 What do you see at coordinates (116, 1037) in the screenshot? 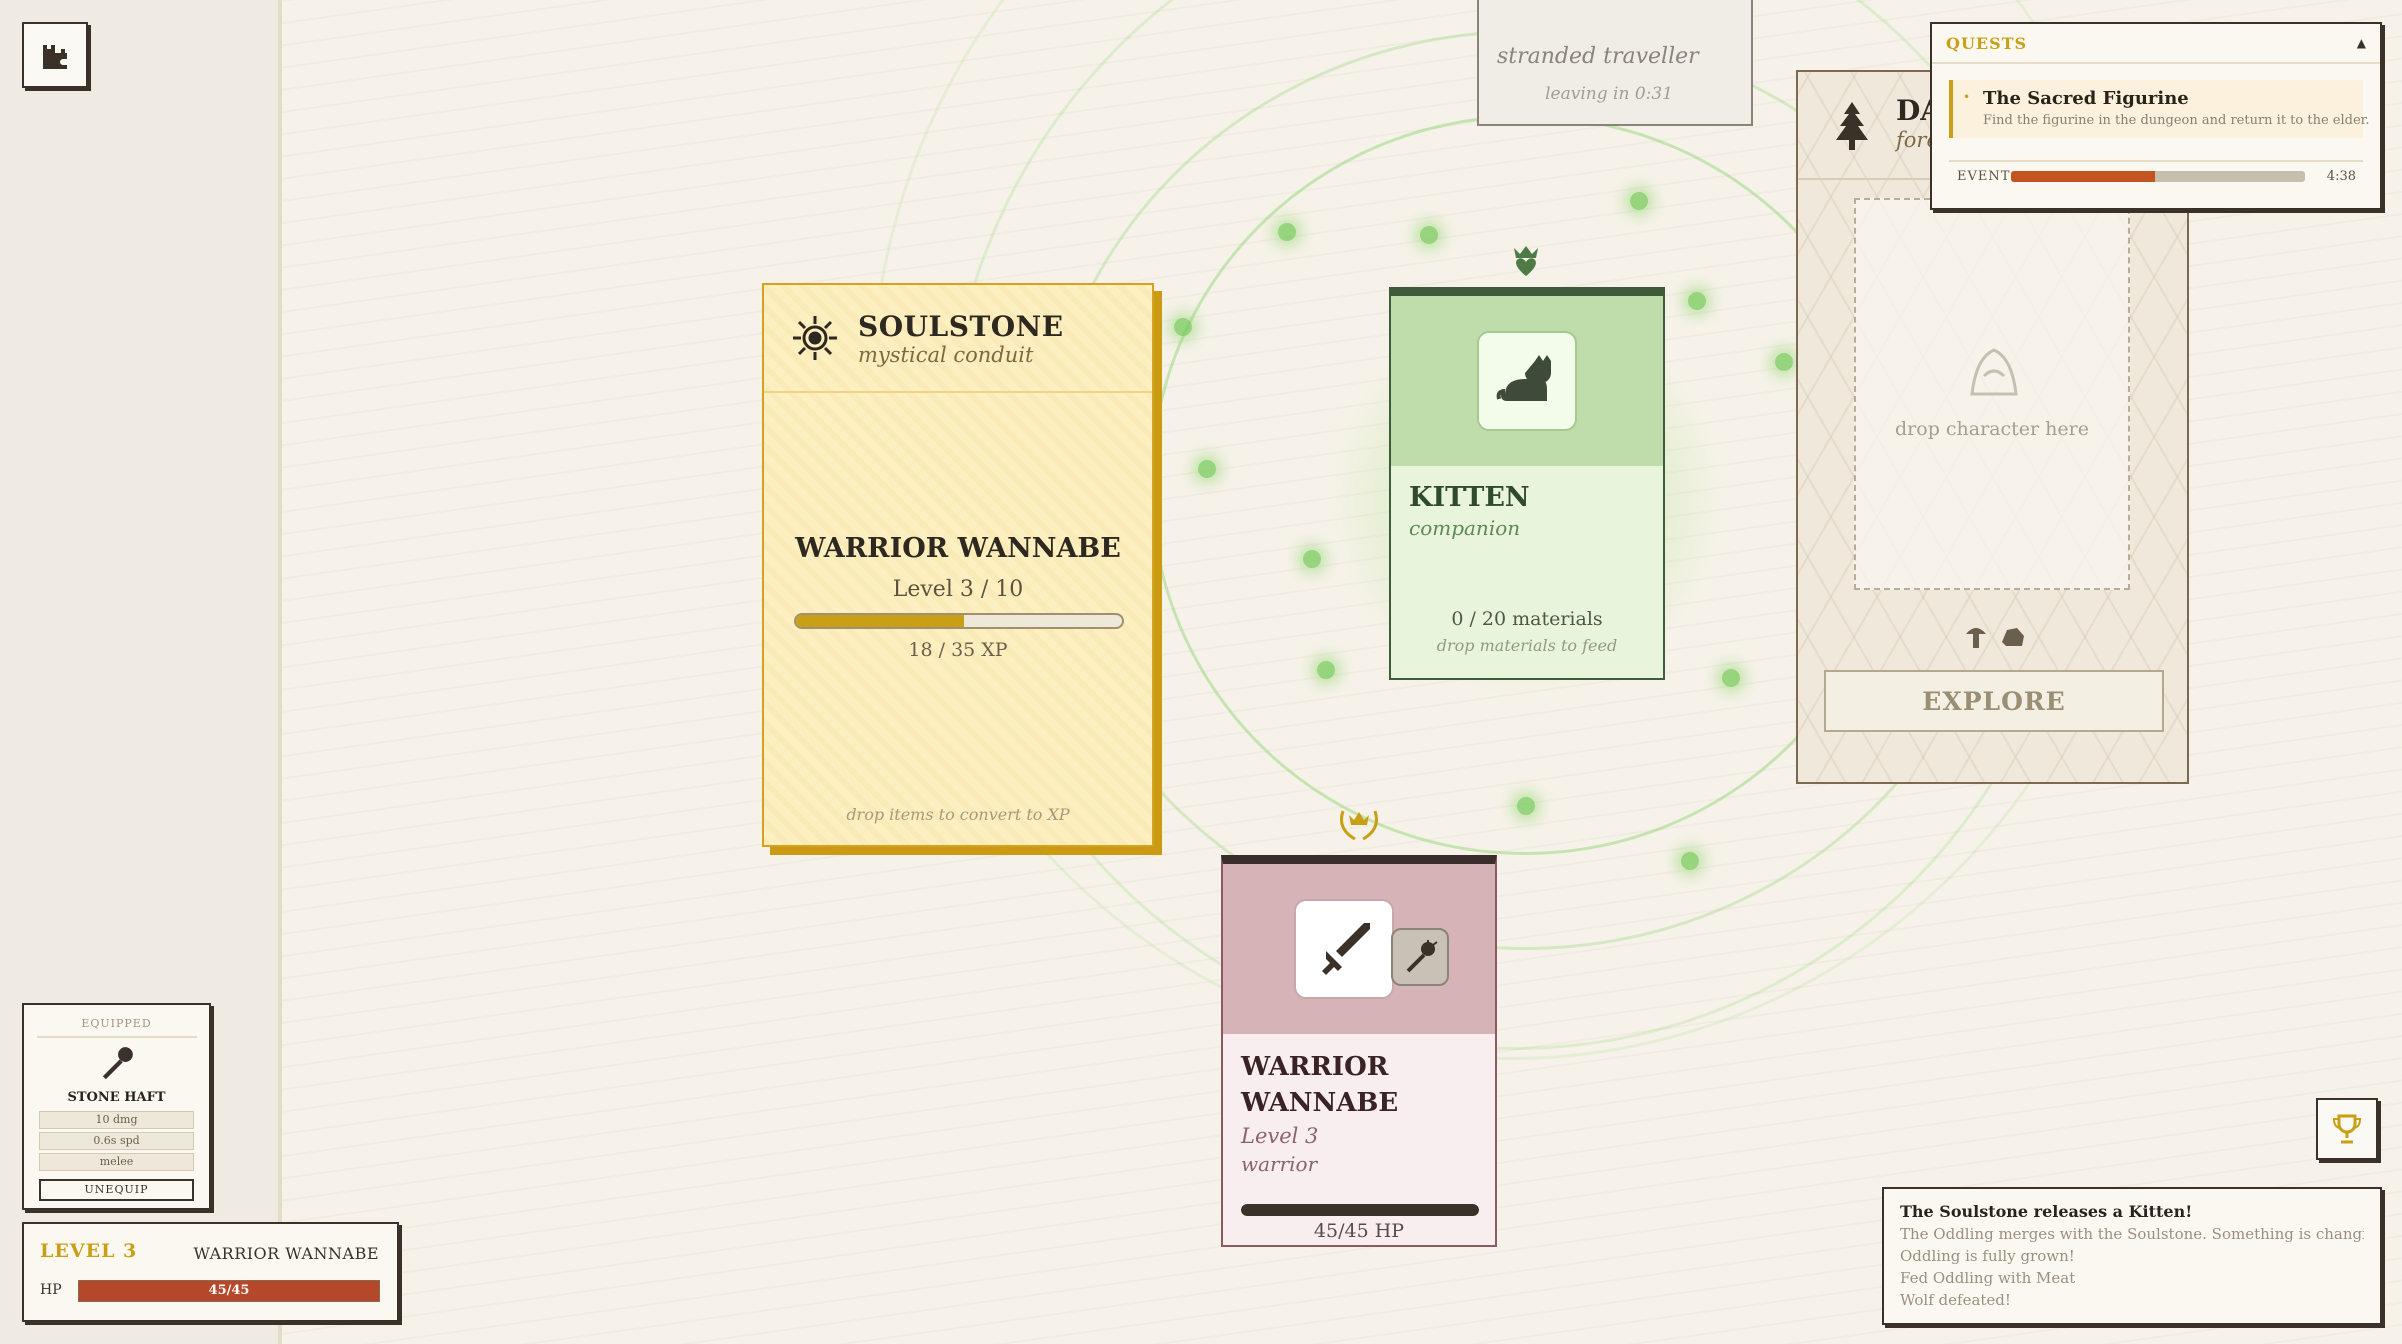
I see `equipped-divider` at bounding box center [116, 1037].